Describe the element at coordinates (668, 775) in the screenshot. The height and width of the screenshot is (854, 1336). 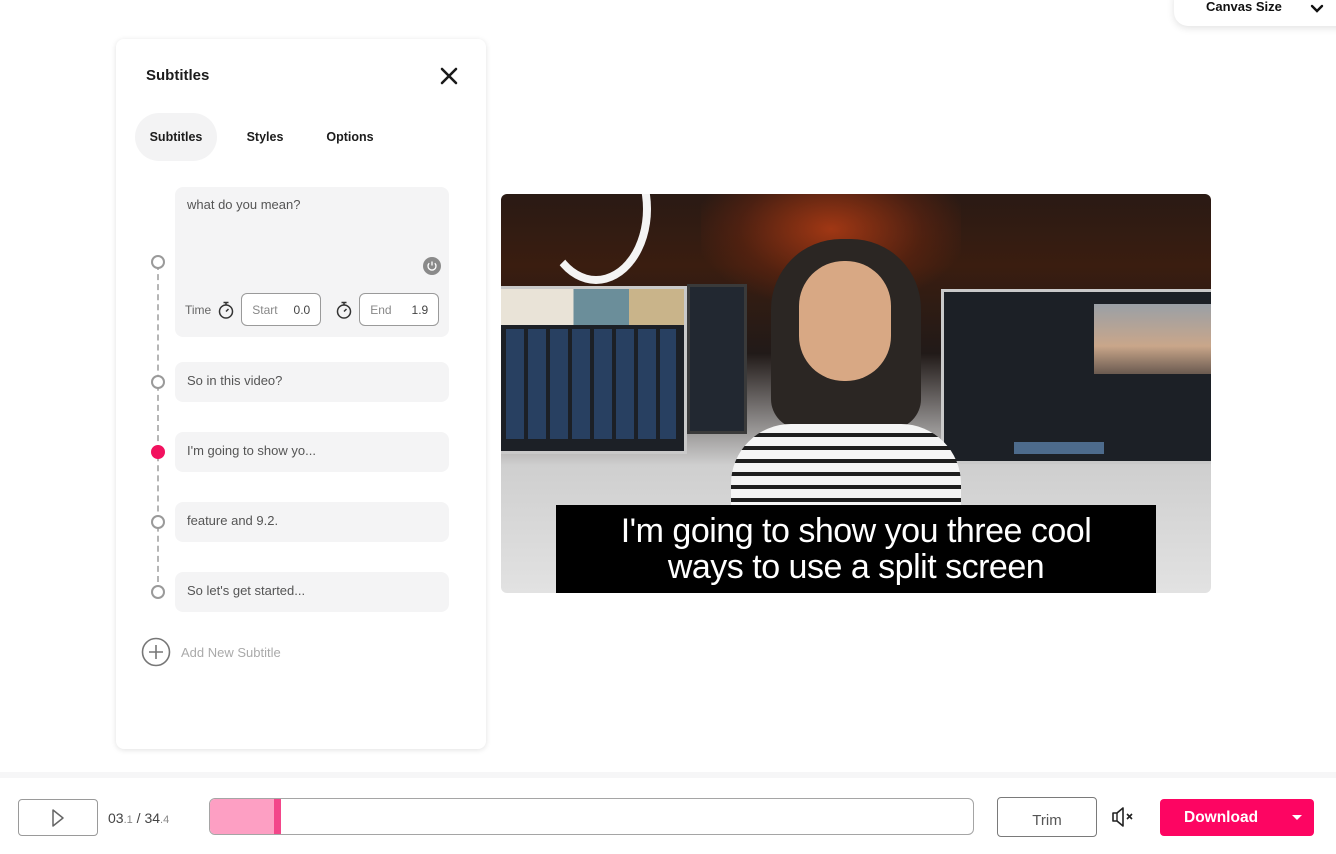
I see `bottom-bar-divider` at that location.